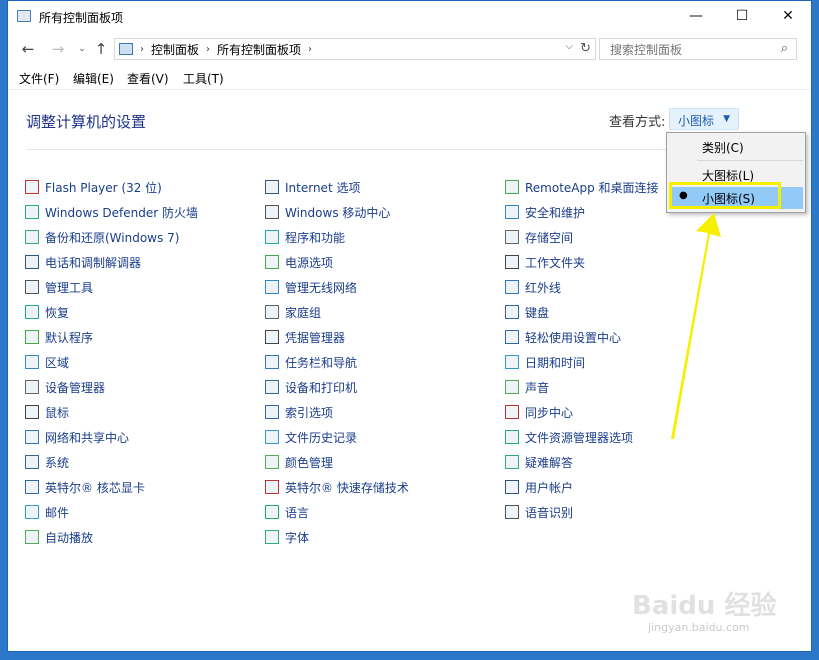  I want to click on arrow-shape, so click(696, 326).